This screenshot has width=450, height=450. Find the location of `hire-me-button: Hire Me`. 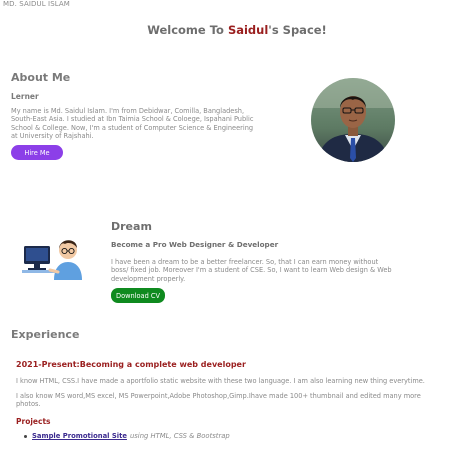

hire-me-button: Hire Me is located at coordinates (37, 152).